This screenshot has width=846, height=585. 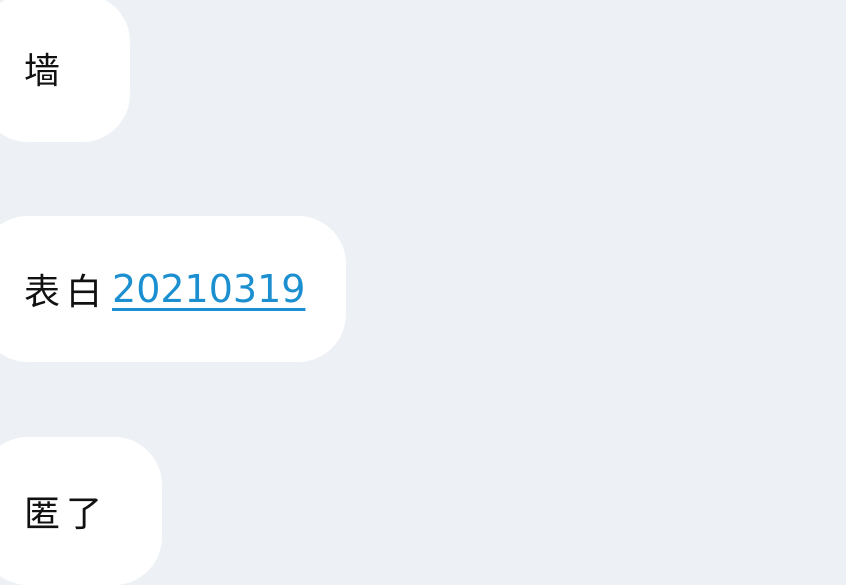 I want to click on message-link: 20210319, so click(x=208, y=289).